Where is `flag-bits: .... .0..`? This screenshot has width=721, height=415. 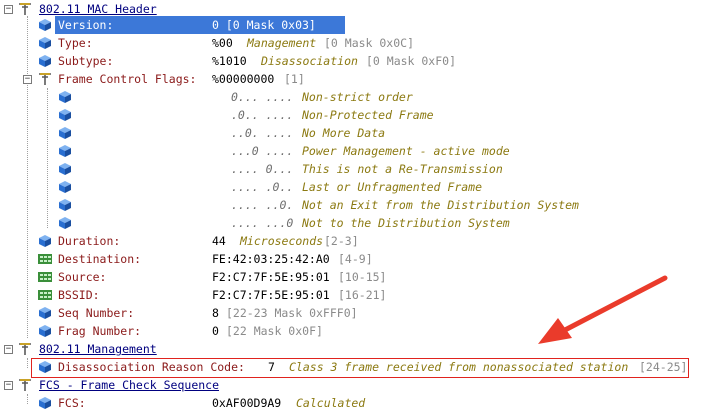
flag-bits: .... .0.. is located at coordinates (262, 187).